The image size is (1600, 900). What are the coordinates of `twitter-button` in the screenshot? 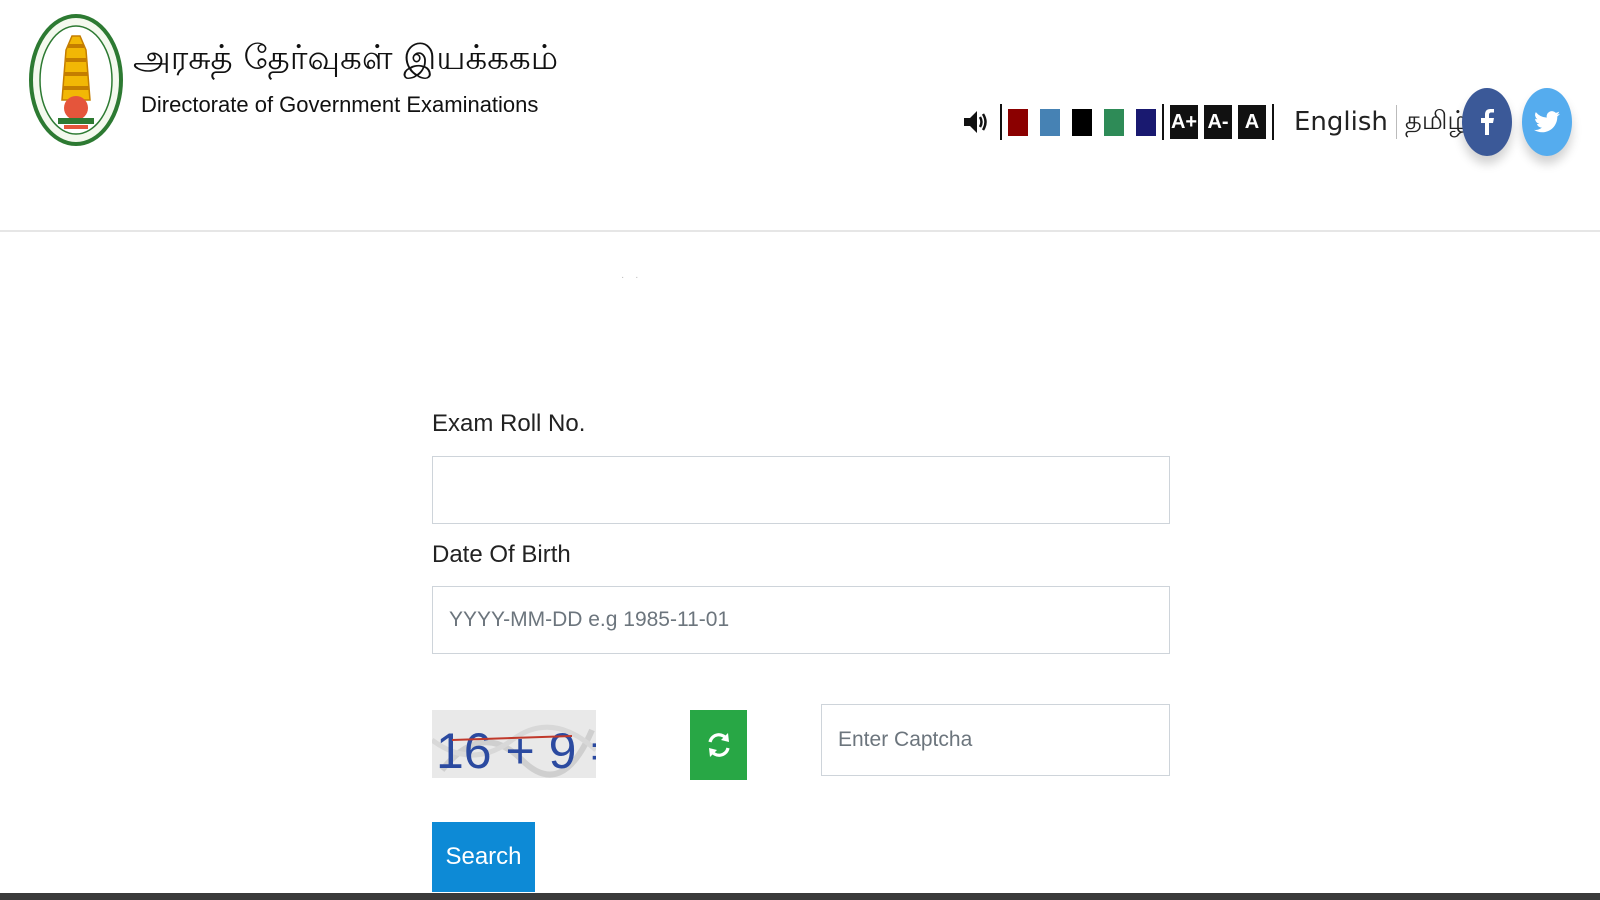 It's located at (1547, 122).